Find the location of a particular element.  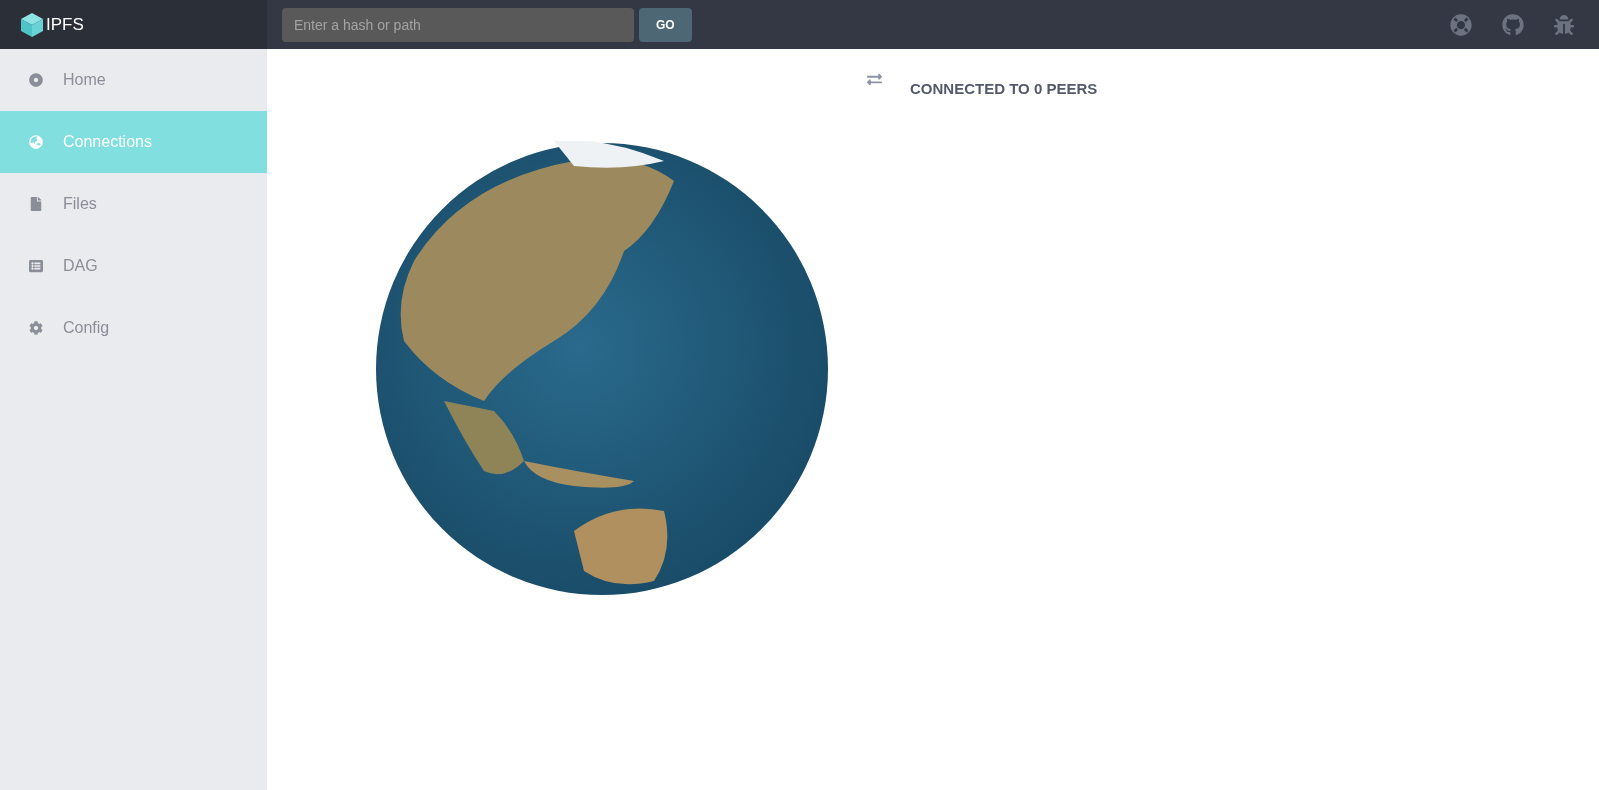

sidebar-item: DAG is located at coordinates (133, 266).